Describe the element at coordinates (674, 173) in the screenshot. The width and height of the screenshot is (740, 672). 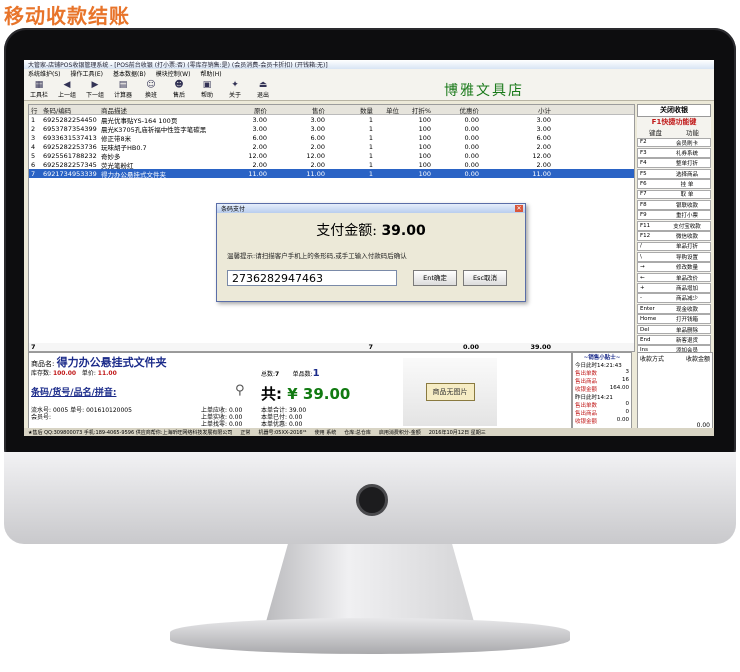
I see `shortcut-key-button: F5 选择商品` at that location.